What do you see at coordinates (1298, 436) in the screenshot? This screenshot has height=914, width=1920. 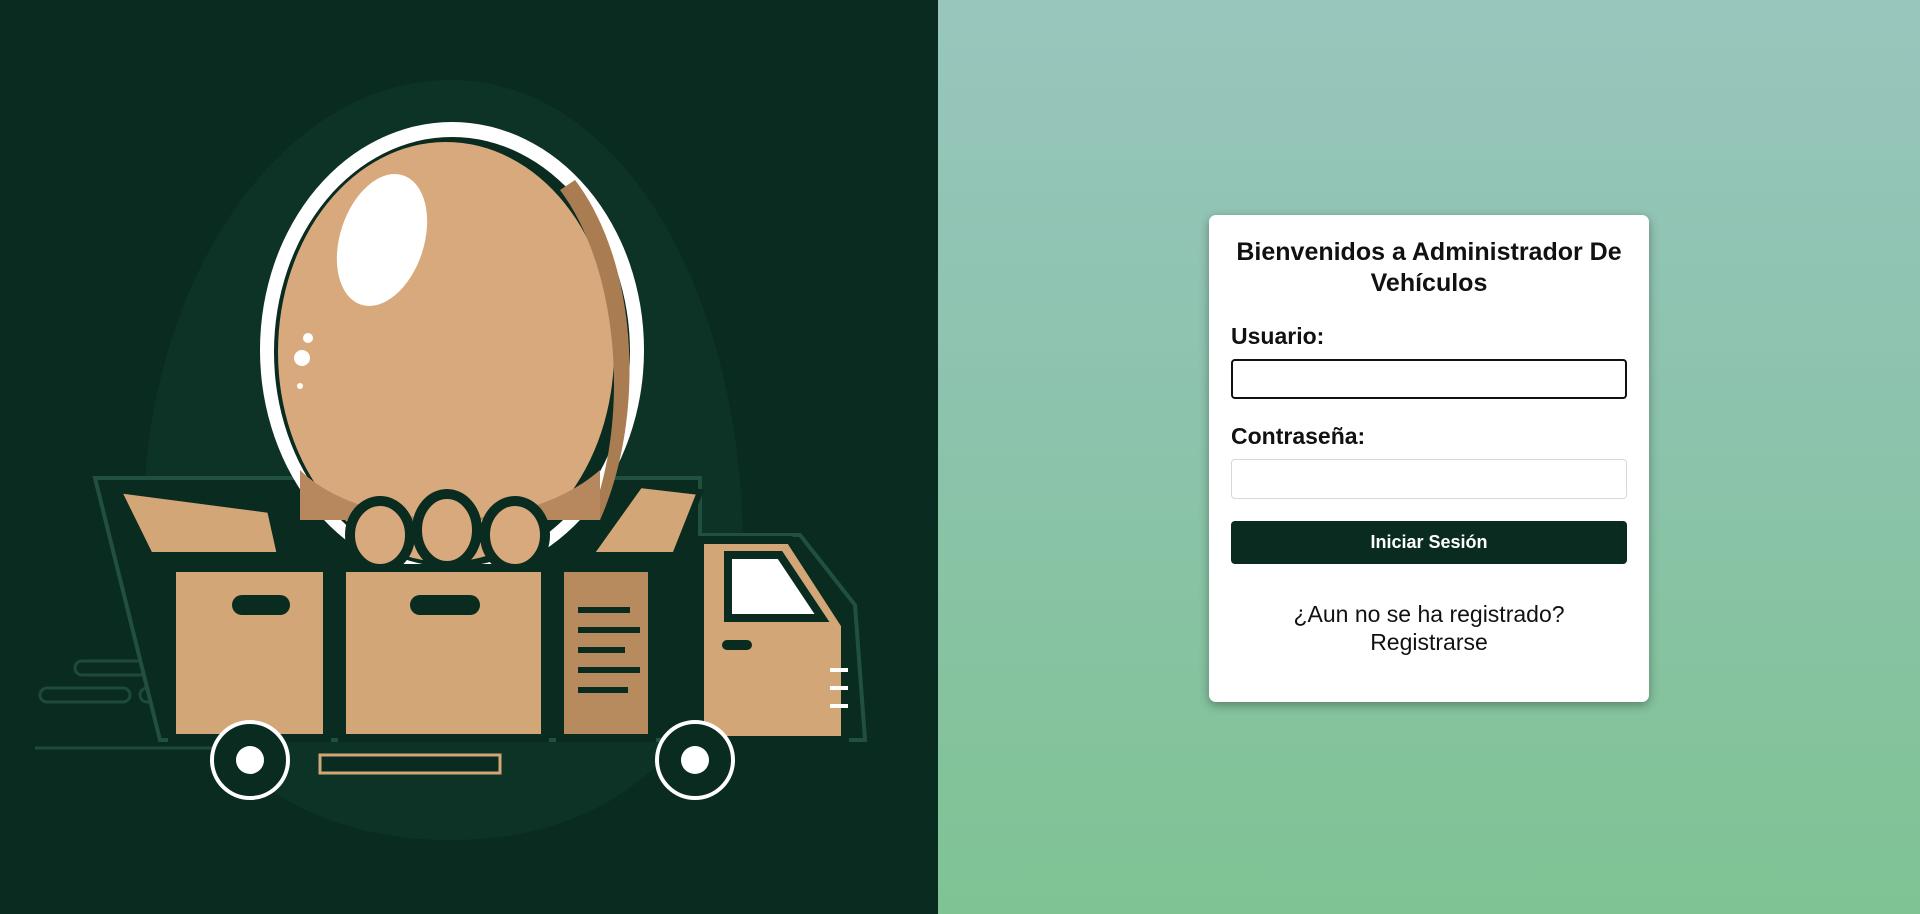 I see `password-label: Contraseña:` at bounding box center [1298, 436].